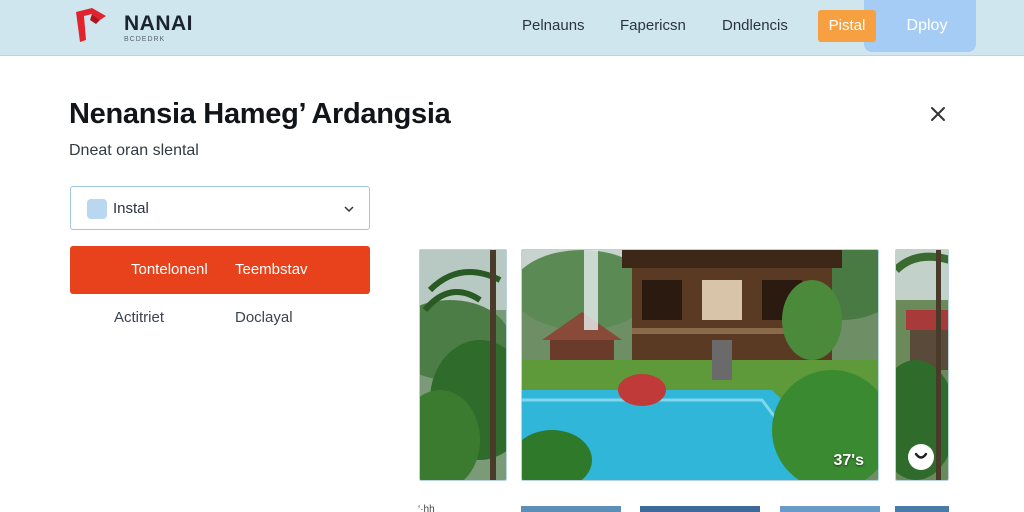  What do you see at coordinates (553, 25) in the screenshot?
I see `nav-item-1: Pelnauns` at bounding box center [553, 25].